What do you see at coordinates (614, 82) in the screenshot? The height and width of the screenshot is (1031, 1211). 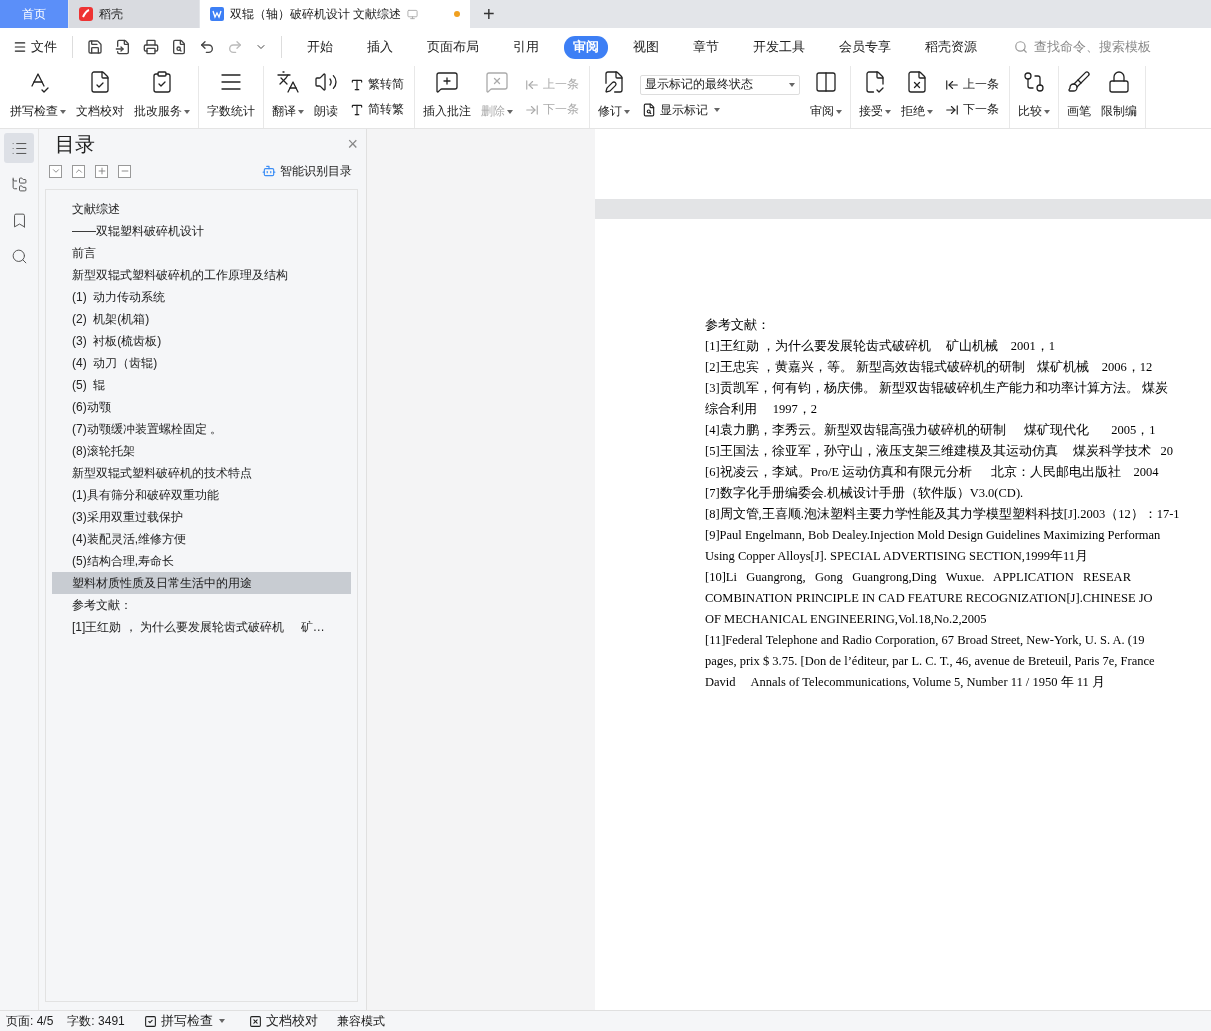 I see `document-pen-icon` at bounding box center [614, 82].